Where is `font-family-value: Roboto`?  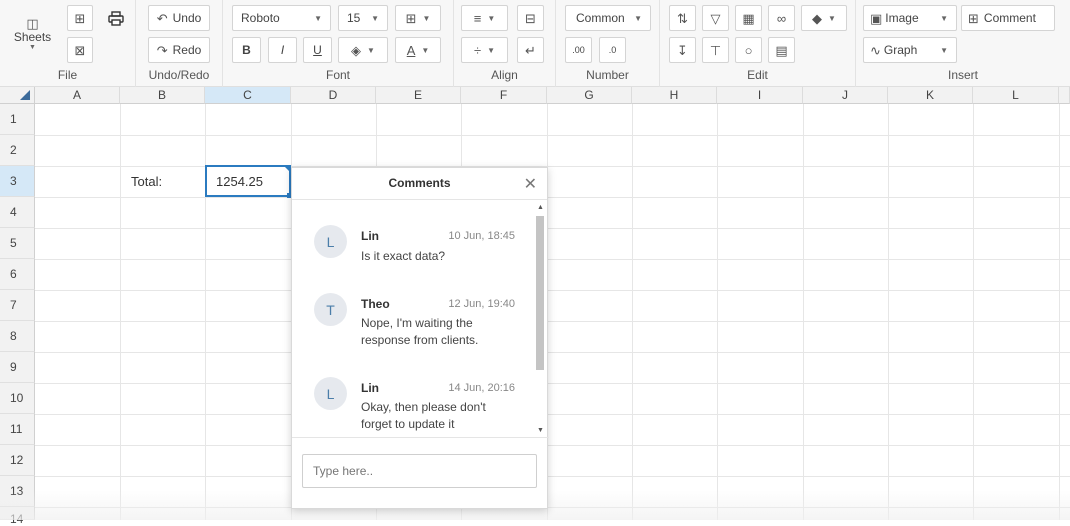
font-family-value: Roboto is located at coordinates (260, 18).